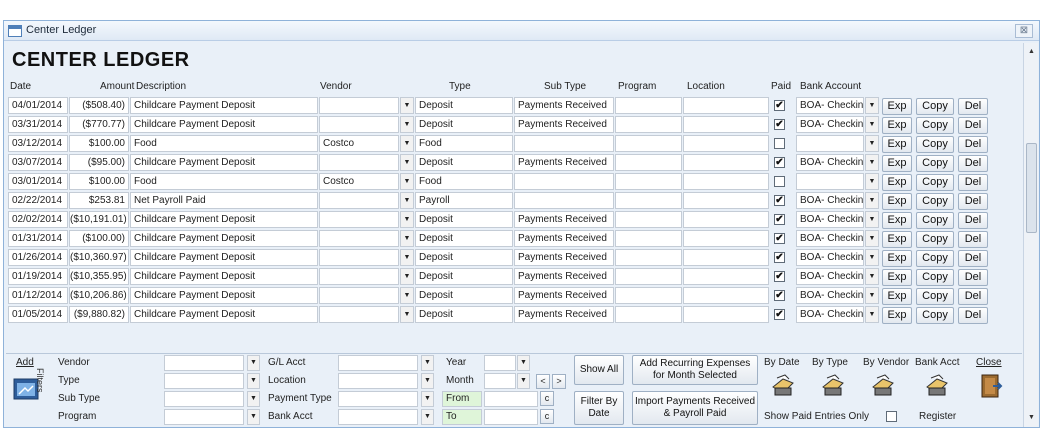  Describe the element at coordinates (99, 181) in the screenshot. I see `amount-cell: $100.00` at that location.